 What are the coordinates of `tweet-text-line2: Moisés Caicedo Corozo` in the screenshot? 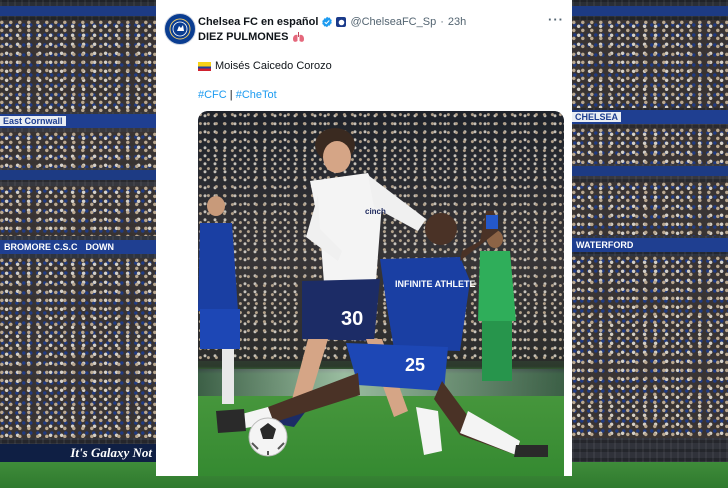 It's located at (265, 66).